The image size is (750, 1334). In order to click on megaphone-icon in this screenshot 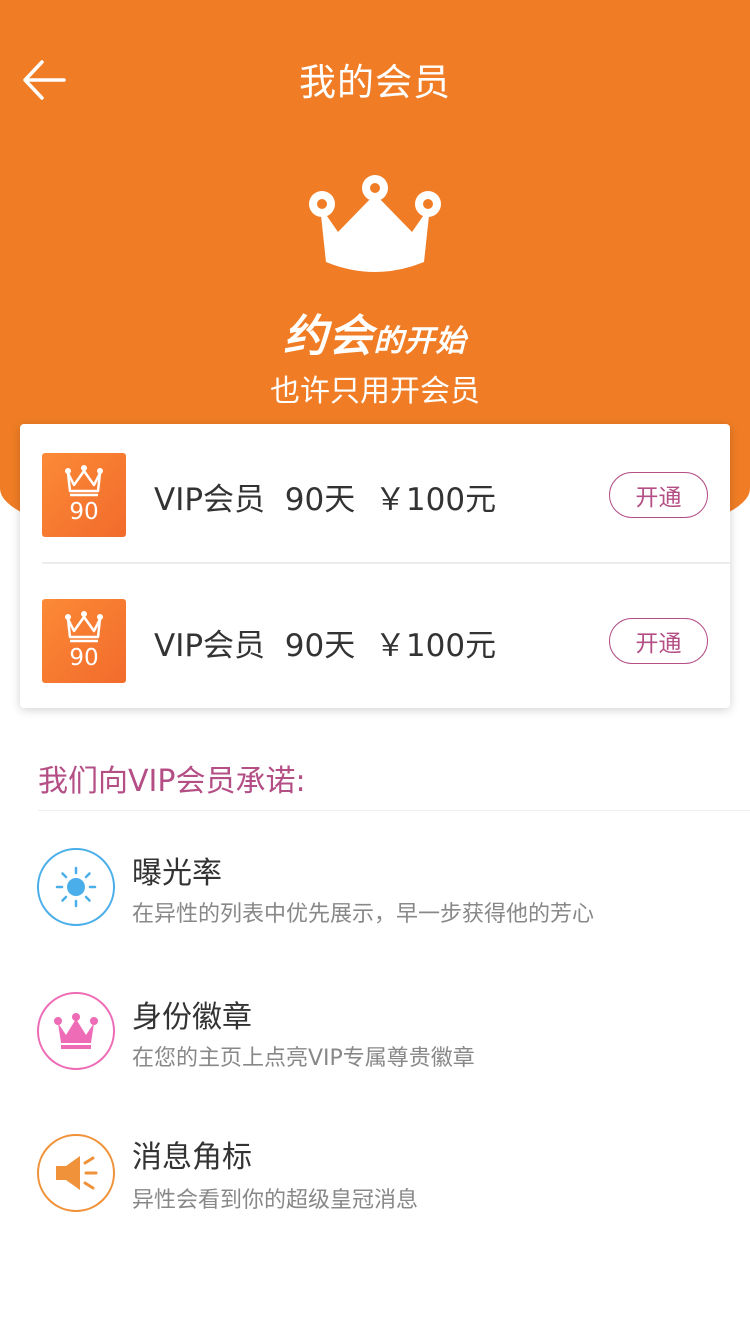, I will do `click(77, 1173)`.